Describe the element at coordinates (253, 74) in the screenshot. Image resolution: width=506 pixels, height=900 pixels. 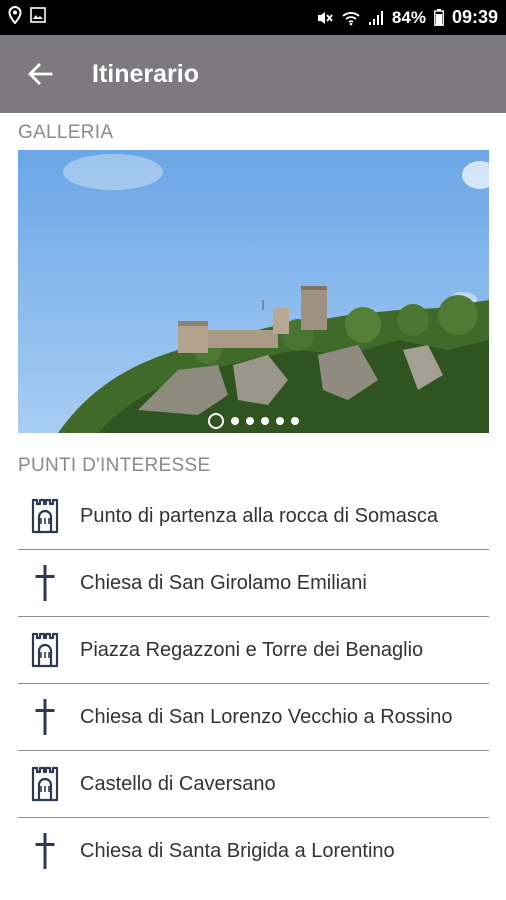
I see `app-bar: Itinerario` at that location.